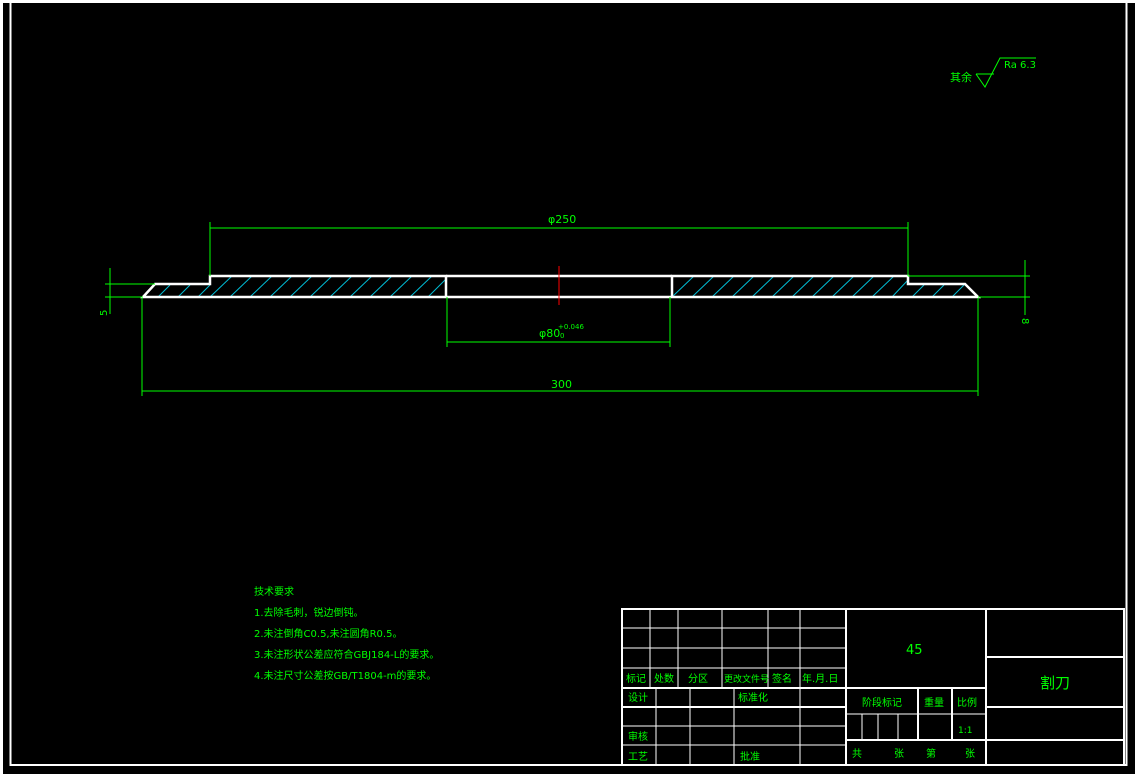 Image resolution: width=1138 pixels, height=777 pixels. Describe the element at coordinates (818, 286) in the screenshot. I see `hatch-right` at that location.